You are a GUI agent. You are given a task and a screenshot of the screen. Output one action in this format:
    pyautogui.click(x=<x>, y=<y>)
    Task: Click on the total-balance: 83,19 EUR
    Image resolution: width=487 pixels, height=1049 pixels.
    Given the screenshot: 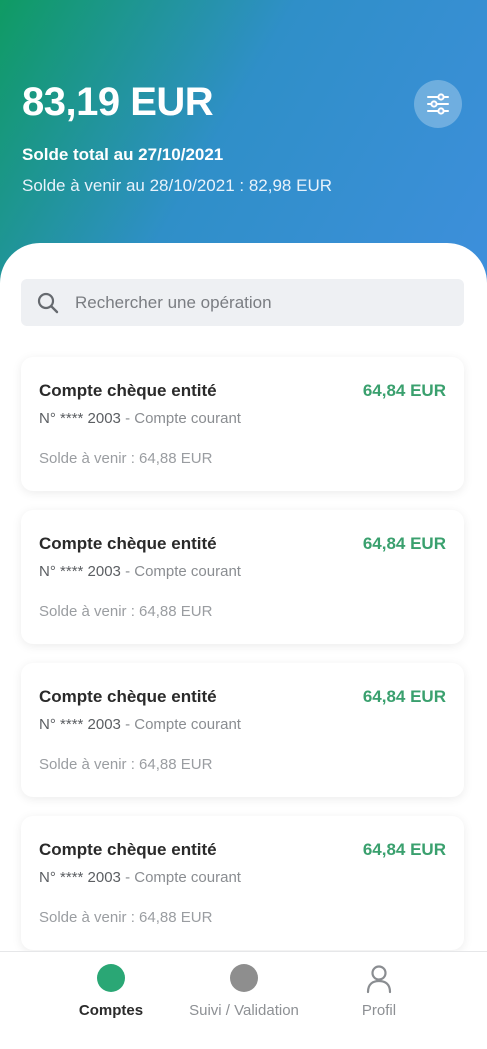 What is the action you would take?
    pyautogui.click(x=118, y=102)
    